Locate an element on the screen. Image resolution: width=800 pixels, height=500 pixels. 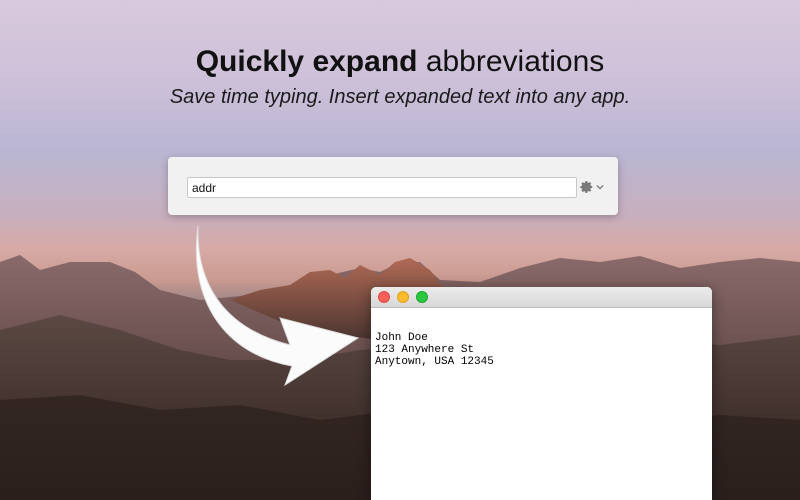
gear-icon is located at coordinates (586, 187).